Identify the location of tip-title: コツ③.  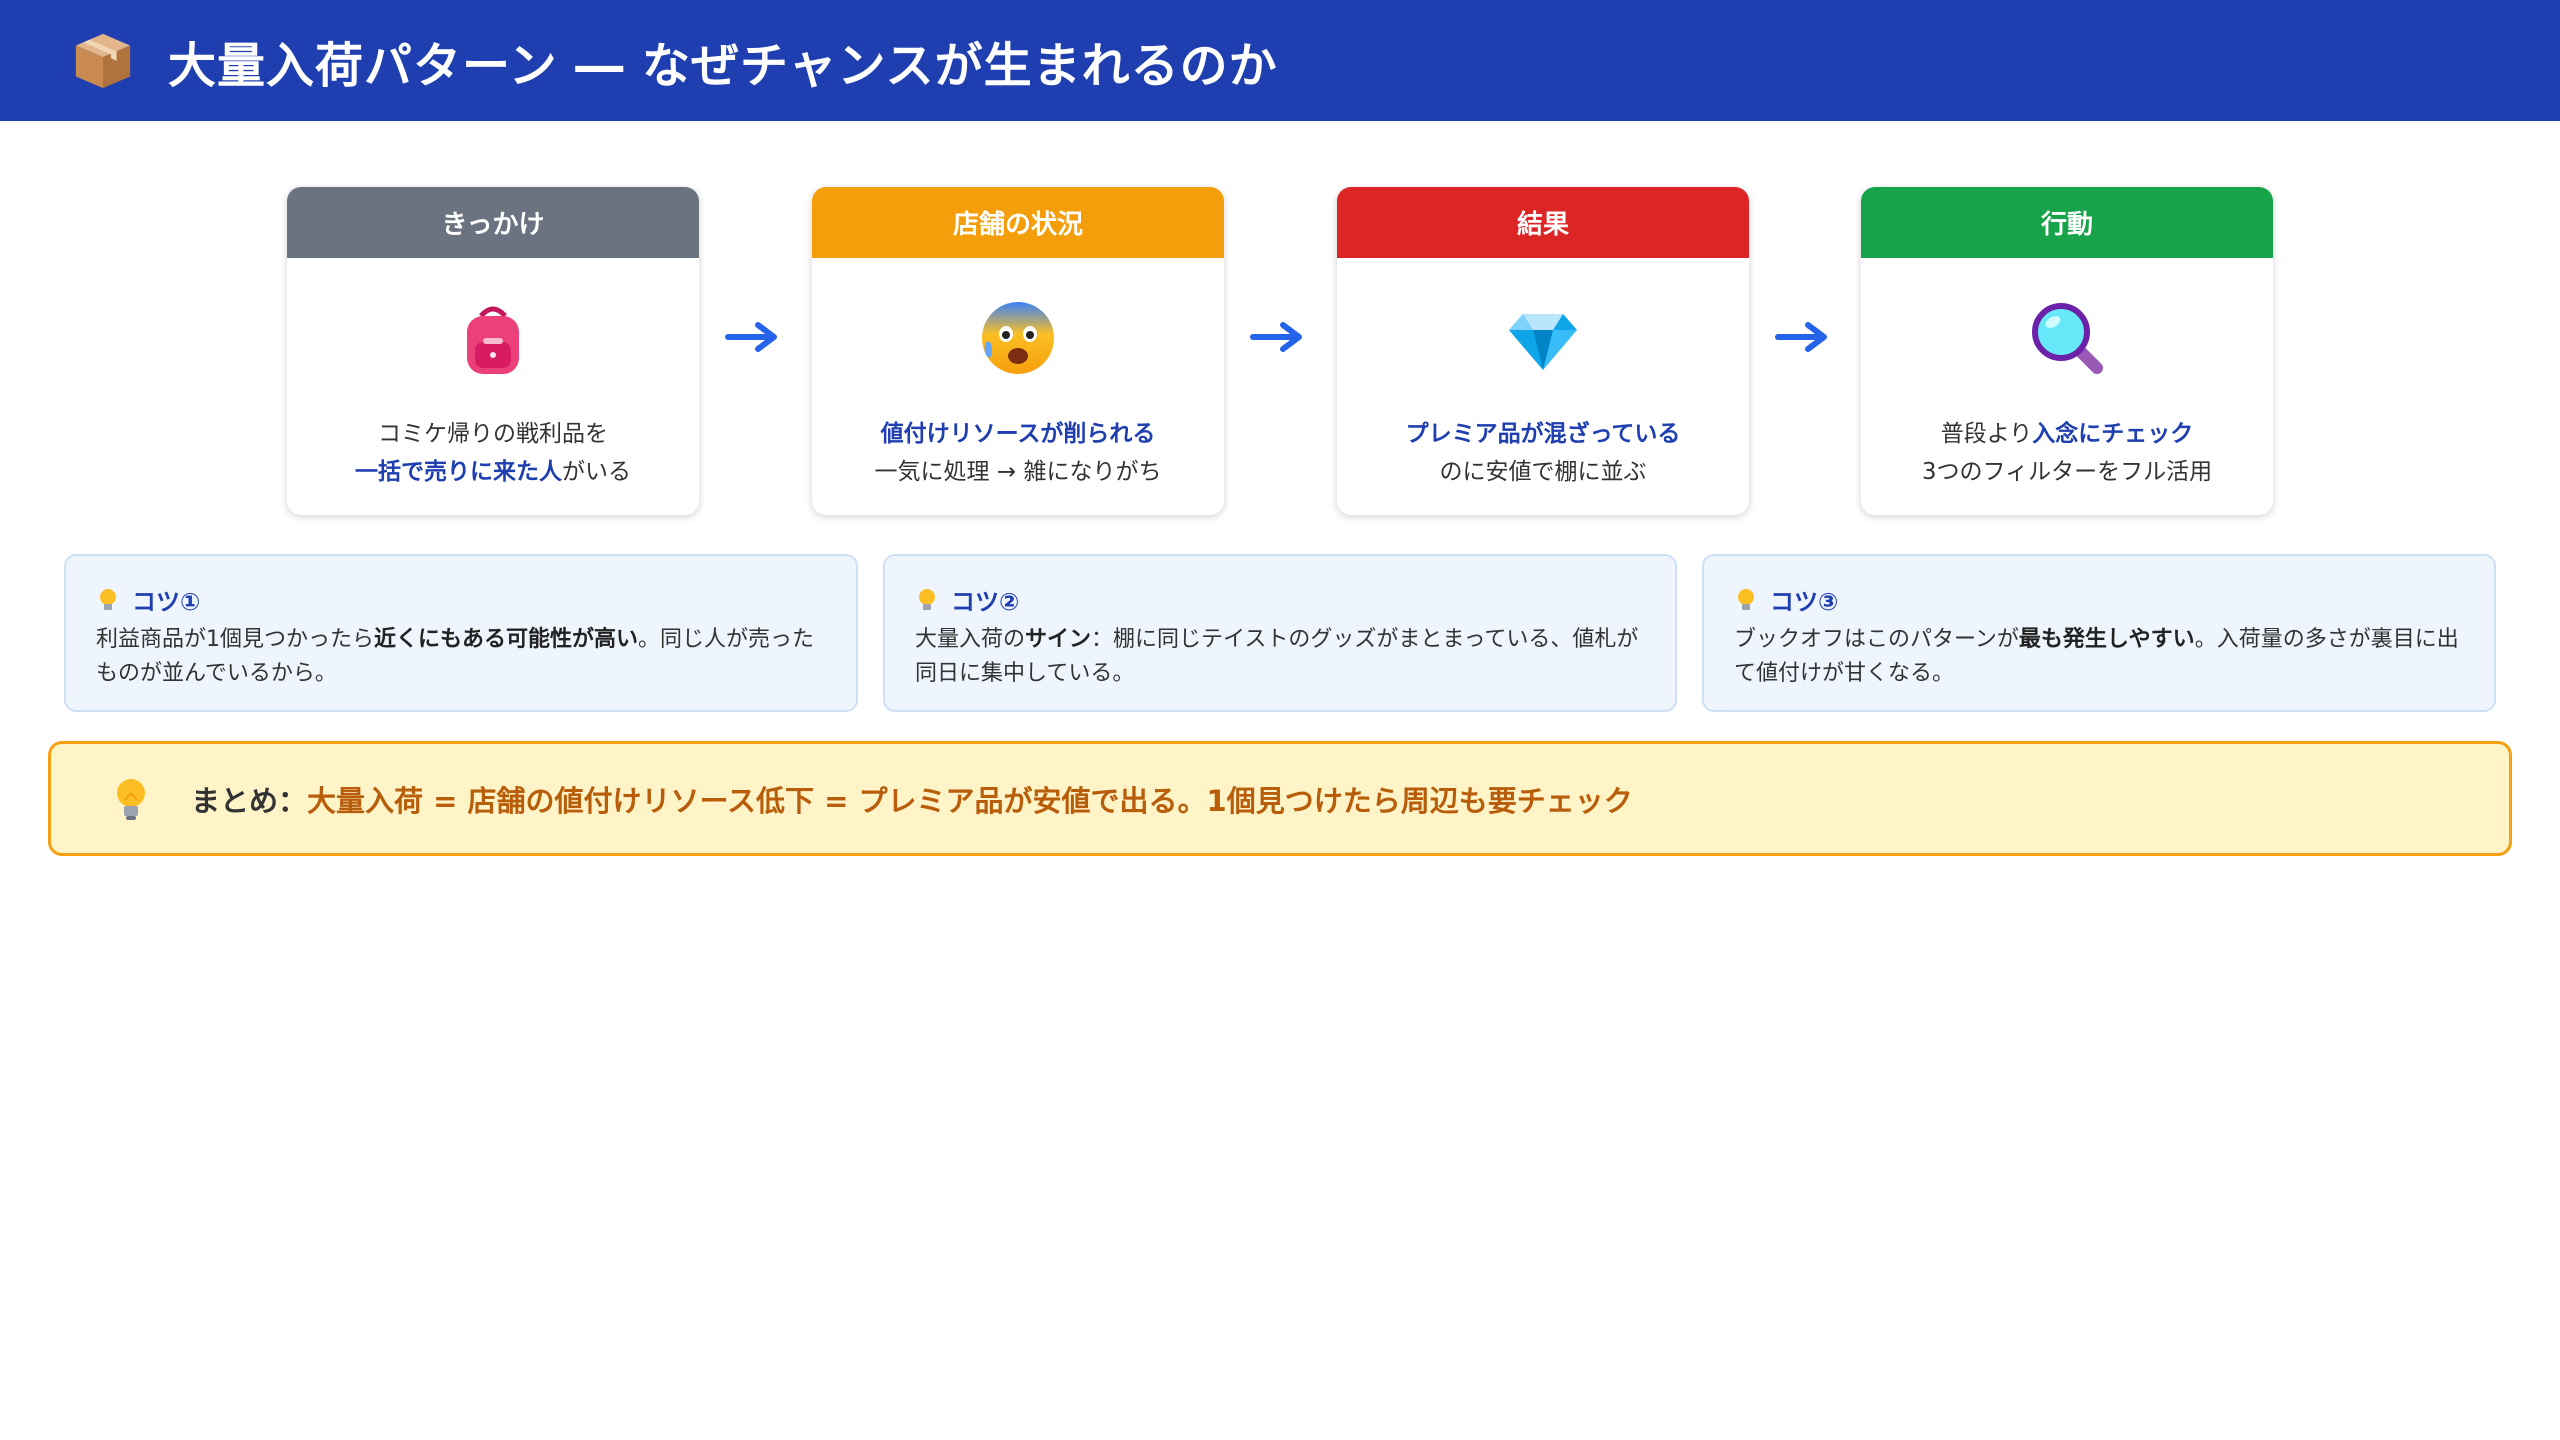
(2099, 599).